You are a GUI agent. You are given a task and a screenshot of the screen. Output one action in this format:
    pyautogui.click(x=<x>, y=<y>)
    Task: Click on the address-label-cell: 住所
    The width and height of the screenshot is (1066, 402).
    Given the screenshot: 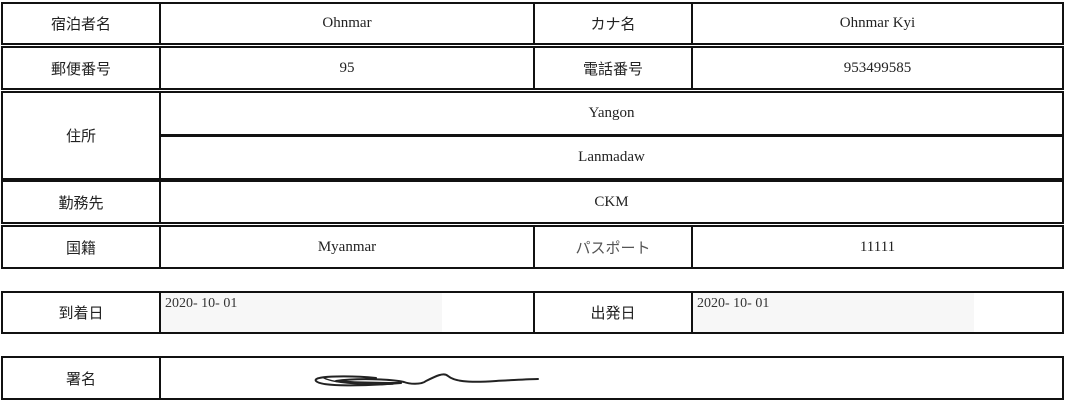 What is the action you would take?
    pyautogui.click(x=81, y=135)
    